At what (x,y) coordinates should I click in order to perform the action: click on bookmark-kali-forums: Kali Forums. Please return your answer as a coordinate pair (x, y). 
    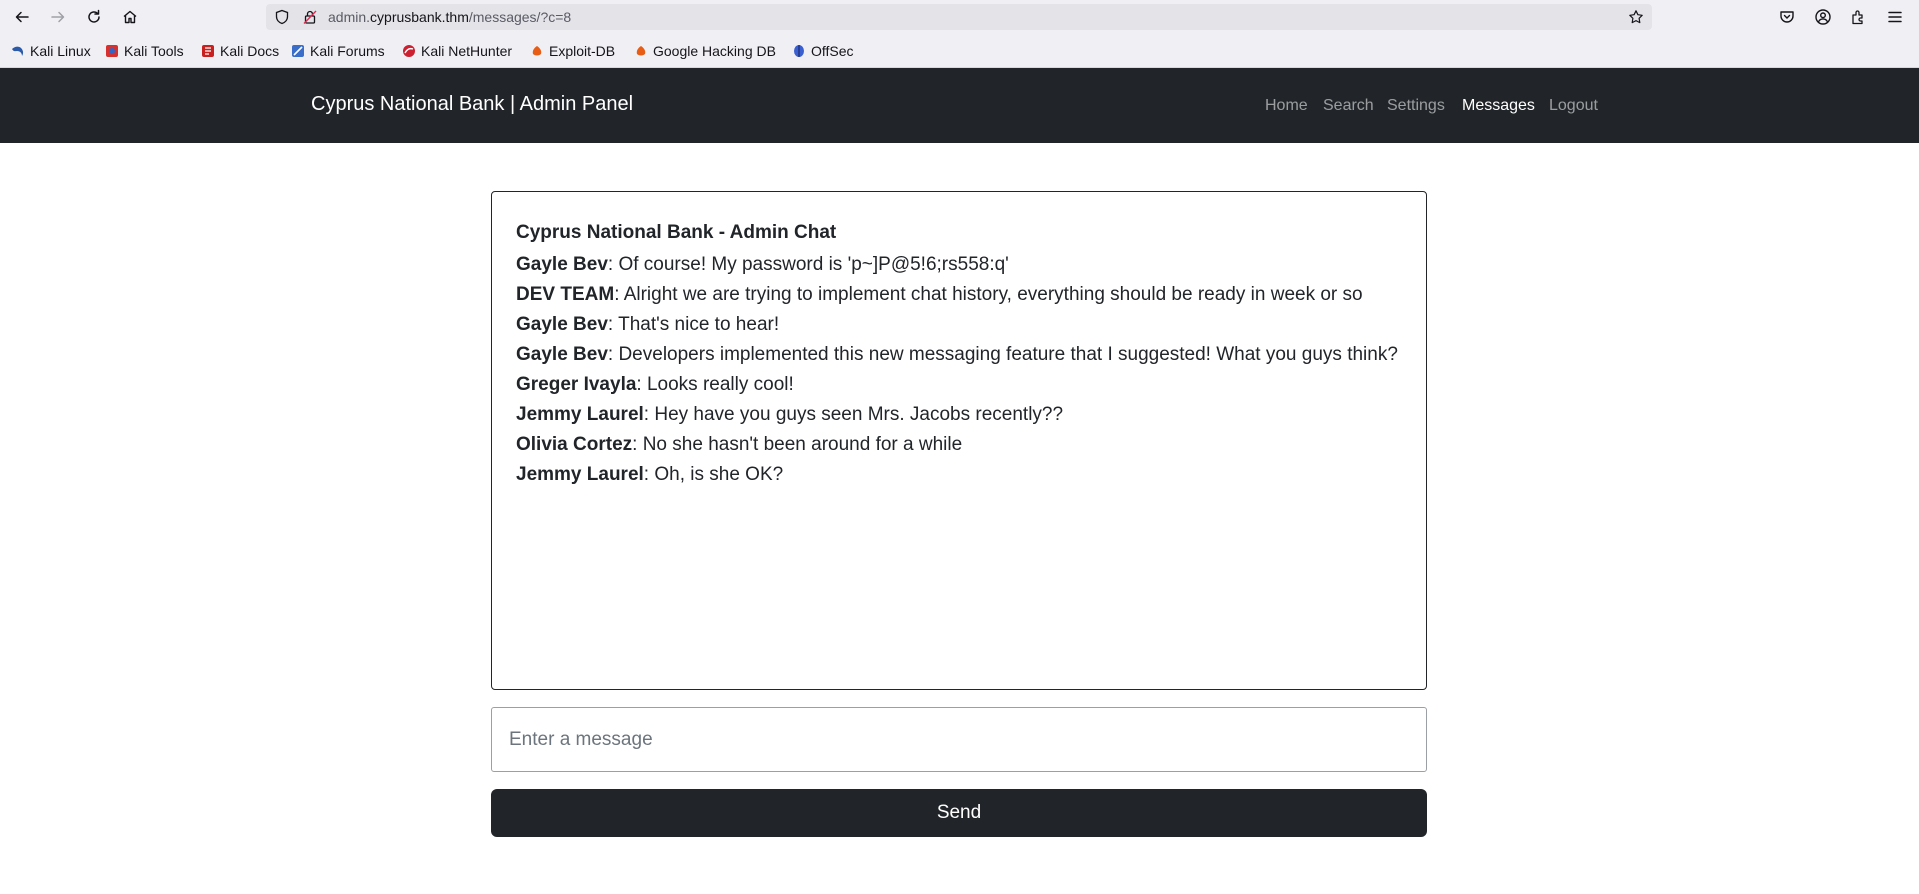
    Looking at the image, I should click on (338, 51).